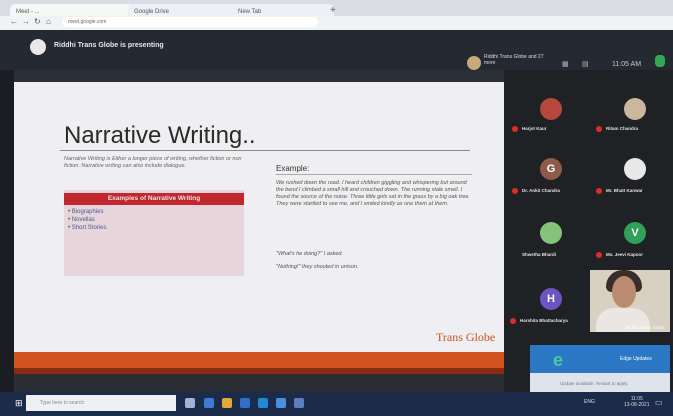  Describe the element at coordinates (109, 45) in the screenshot. I see `presenting-label: Riddhi Trans Globe is presenting` at that location.